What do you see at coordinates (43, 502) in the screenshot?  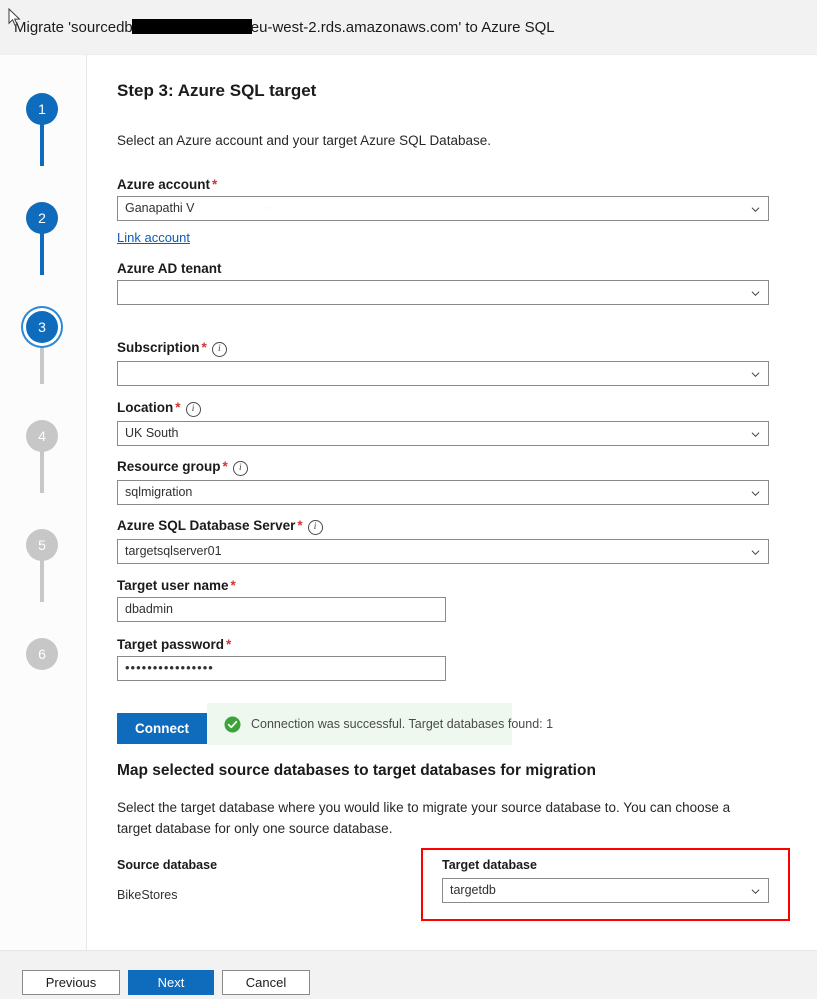 I see `wizard-step-rail: 1 2 3 4 5 6` at bounding box center [43, 502].